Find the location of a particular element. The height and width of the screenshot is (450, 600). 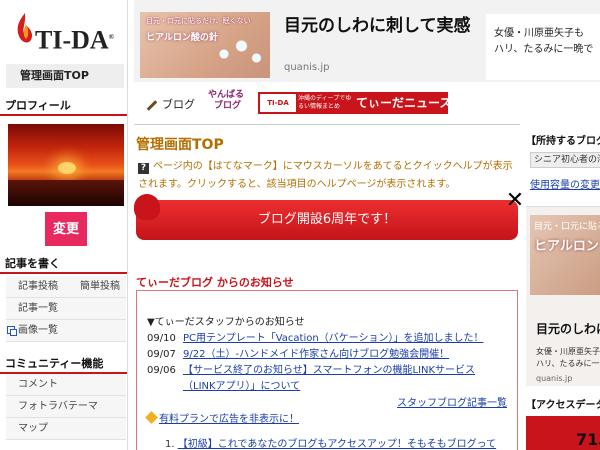

owned-blog-select: シニア初心者の海 is located at coordinates (565, 160).